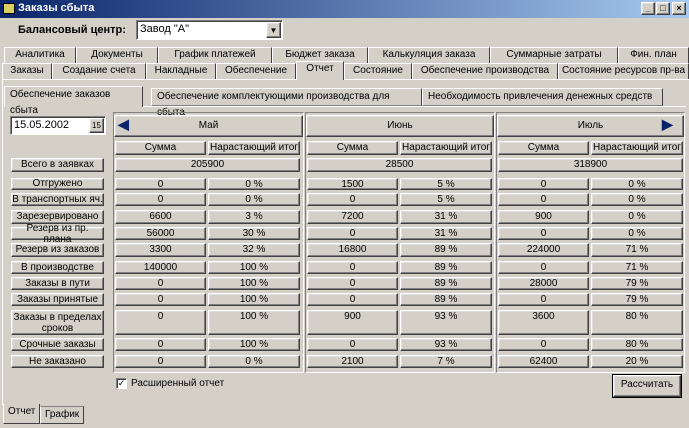  Describe the element at coordinates (96, 125) in the screenshot. I see `calendar-icon: 15` at that location.